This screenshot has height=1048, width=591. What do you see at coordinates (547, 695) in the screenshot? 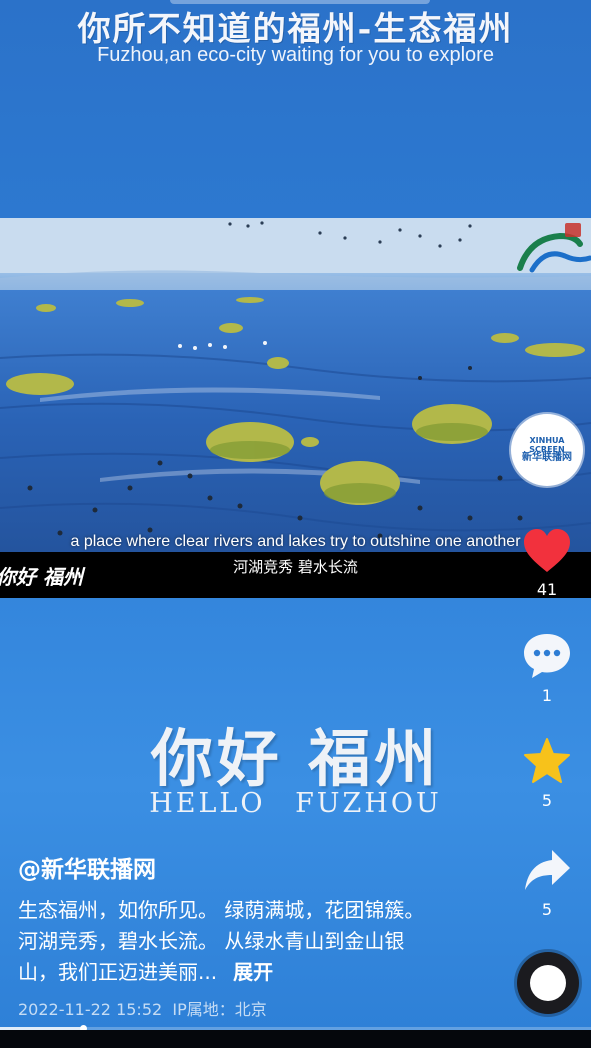
I see `comment-count: 1` at bounding box center [547, 695].